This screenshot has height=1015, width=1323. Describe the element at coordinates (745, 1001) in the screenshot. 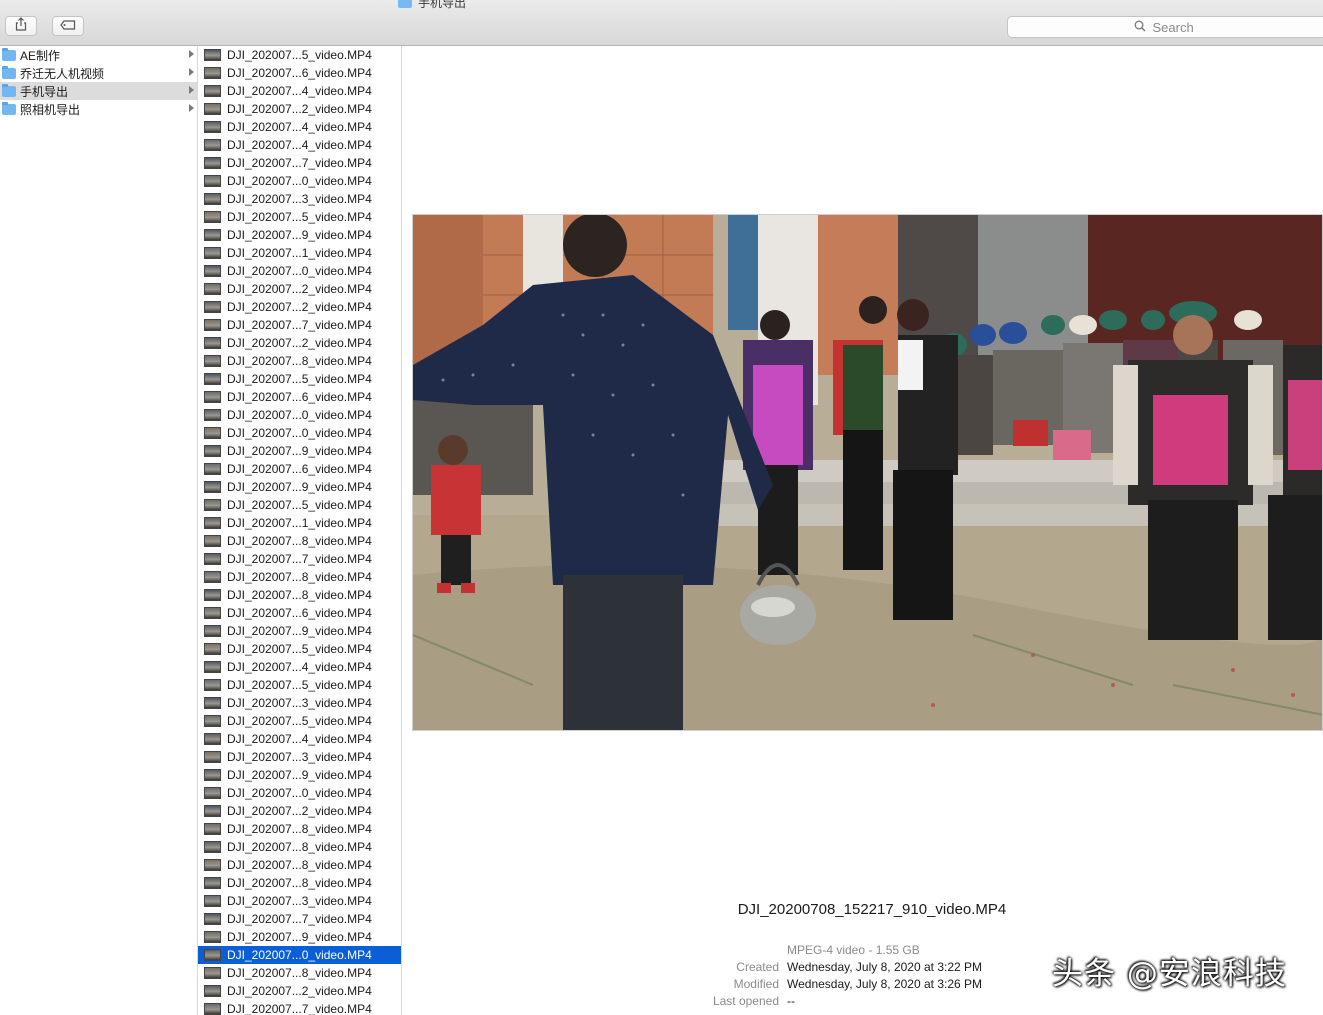

I see `last-opened-label: Last opened` at that location.